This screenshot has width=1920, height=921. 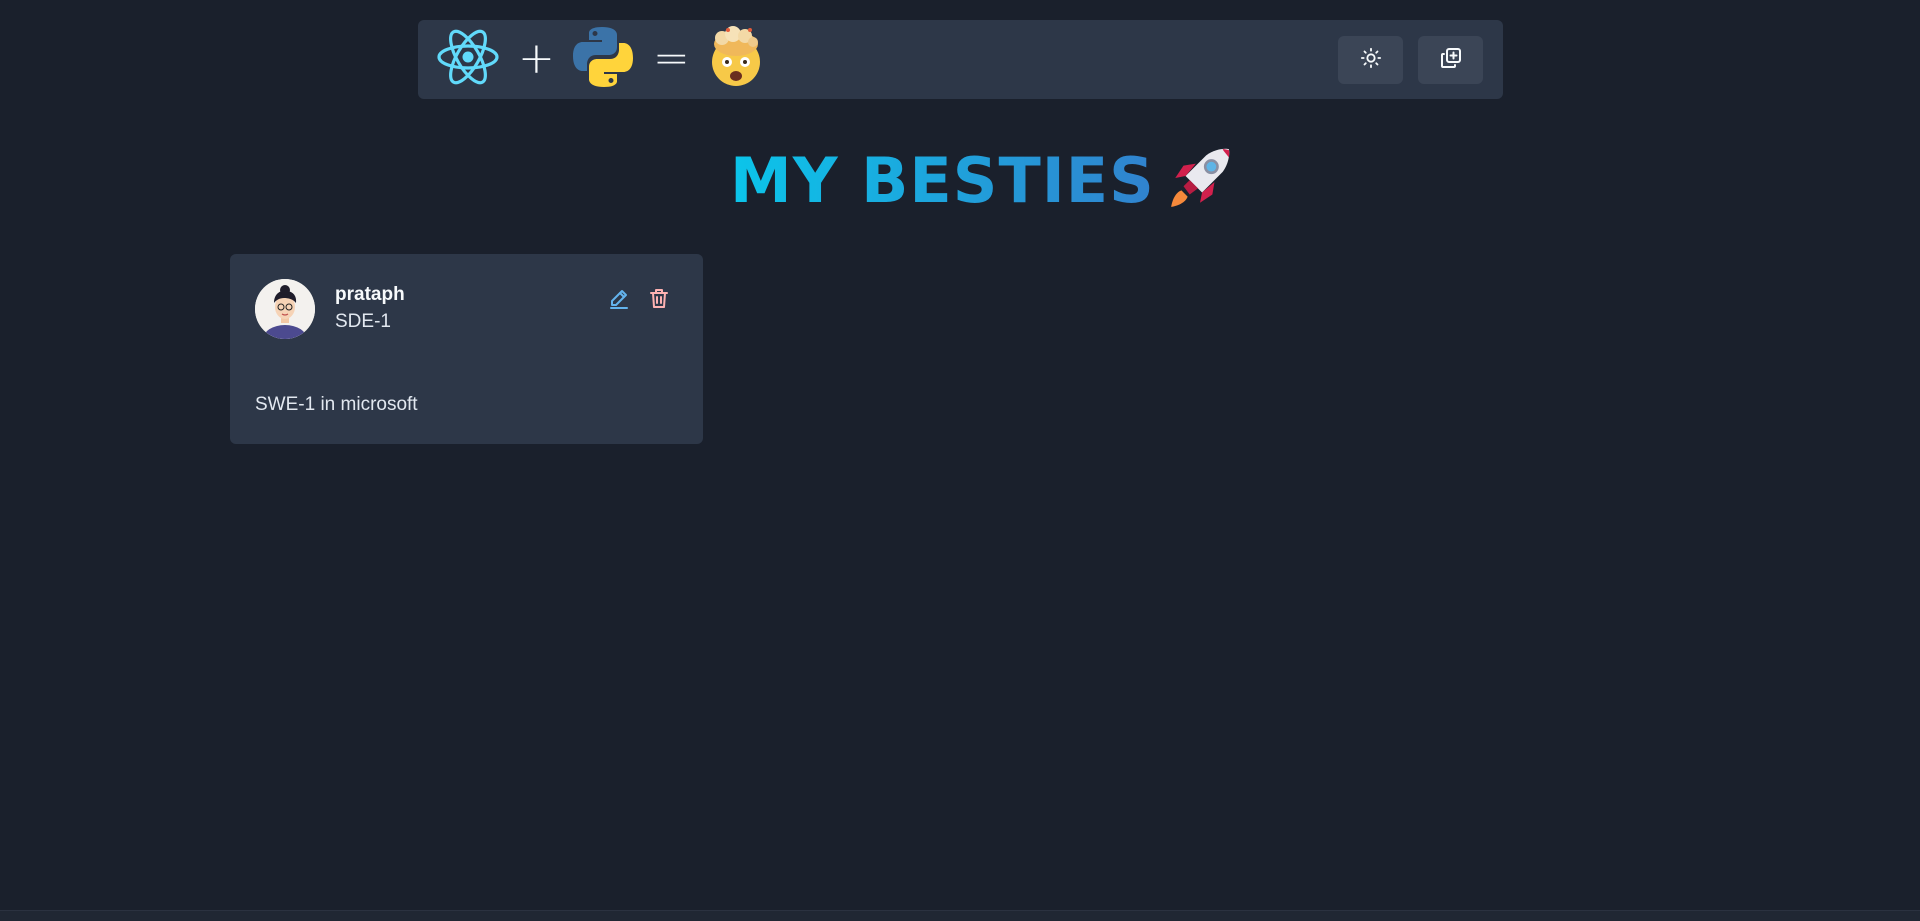 I want to click on theme-toggle-button, so click(x=1370, y=60).